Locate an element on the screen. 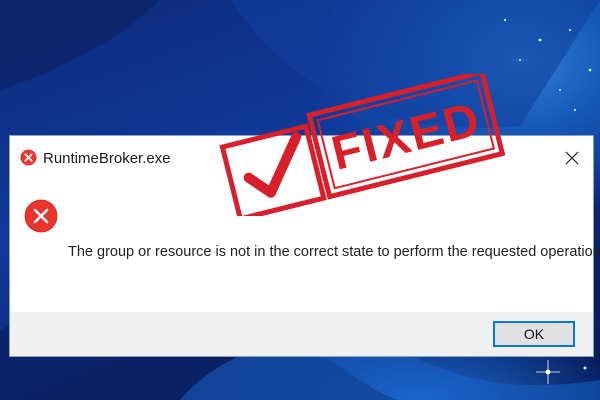  ok-button: OK is located at coordinates (534, 334).